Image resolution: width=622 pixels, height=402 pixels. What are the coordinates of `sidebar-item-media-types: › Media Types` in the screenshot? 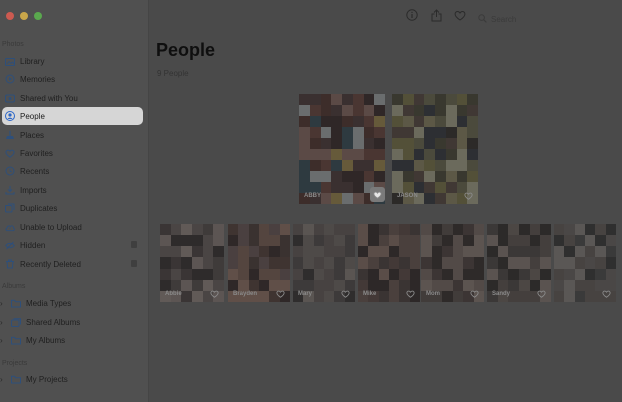 It's located at (71, 303).